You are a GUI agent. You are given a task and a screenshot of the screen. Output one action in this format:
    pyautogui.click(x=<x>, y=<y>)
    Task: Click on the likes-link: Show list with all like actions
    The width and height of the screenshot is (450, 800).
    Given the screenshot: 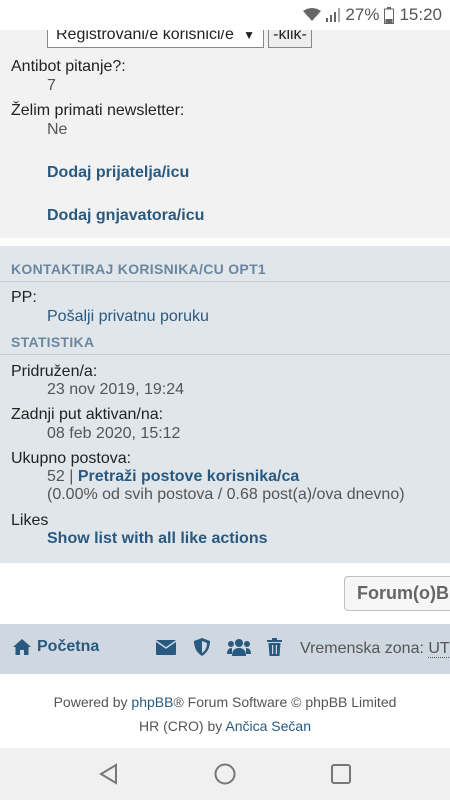 What is the action you would take?
    pyautogui.click(x=157, y=539)
    